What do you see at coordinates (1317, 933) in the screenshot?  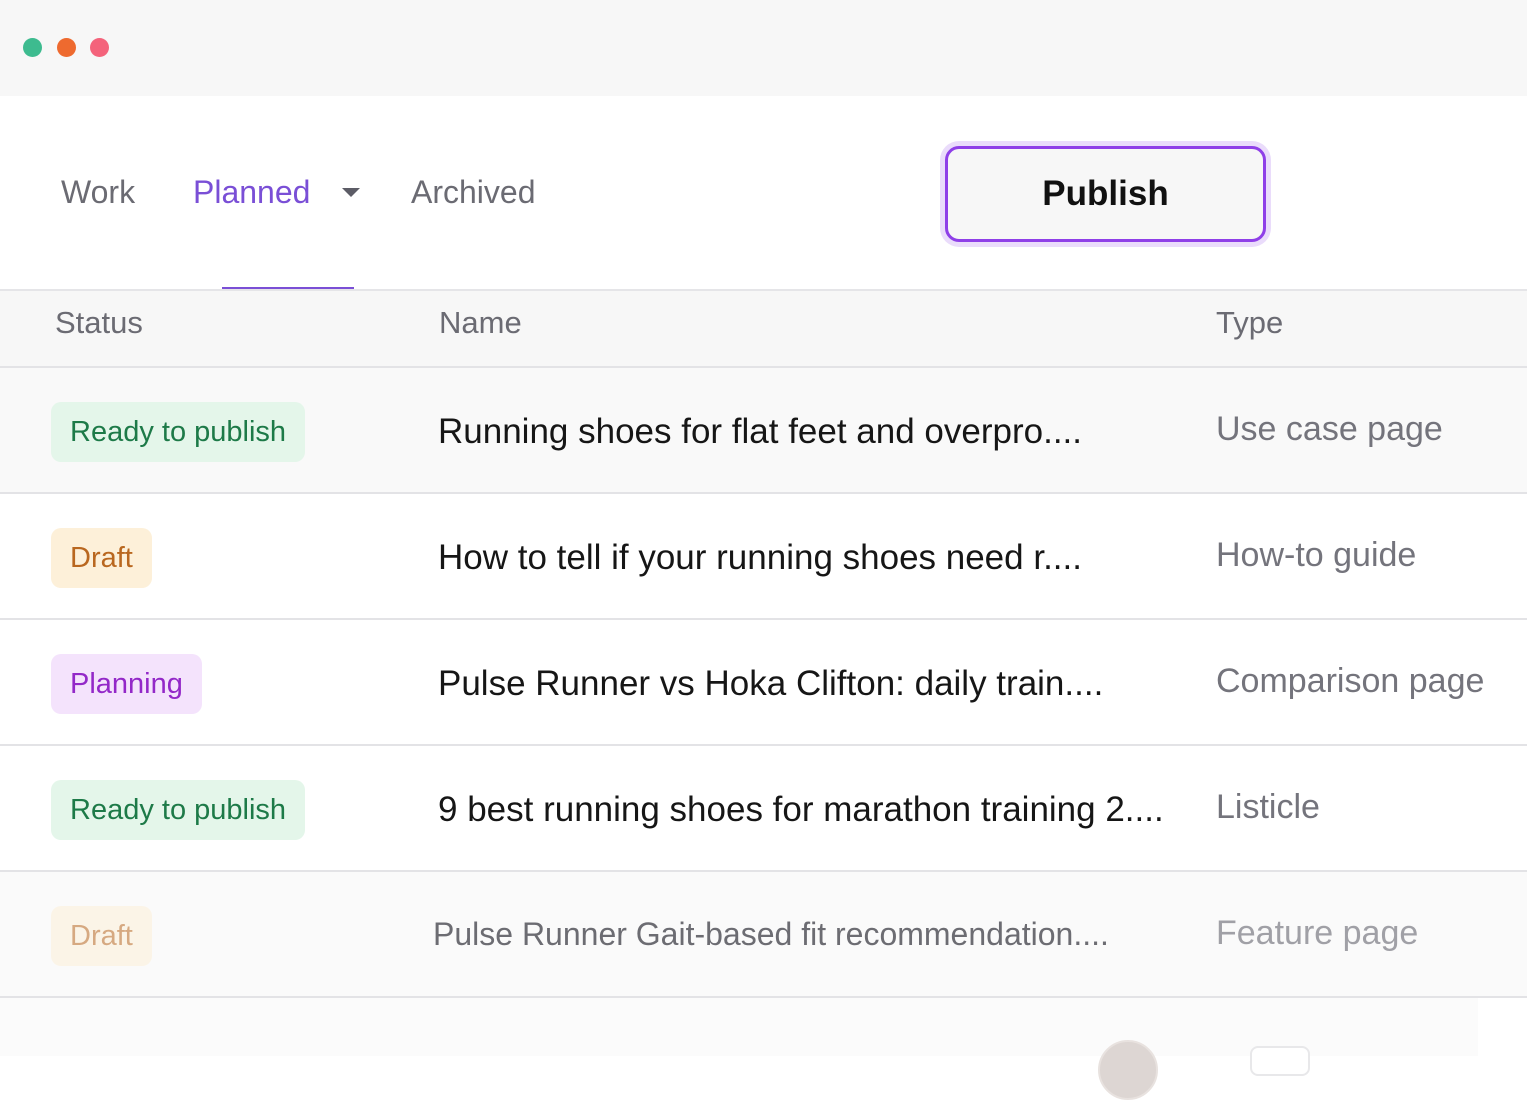 I see `row-type: Feature page` at bounding box center [1317, 933].